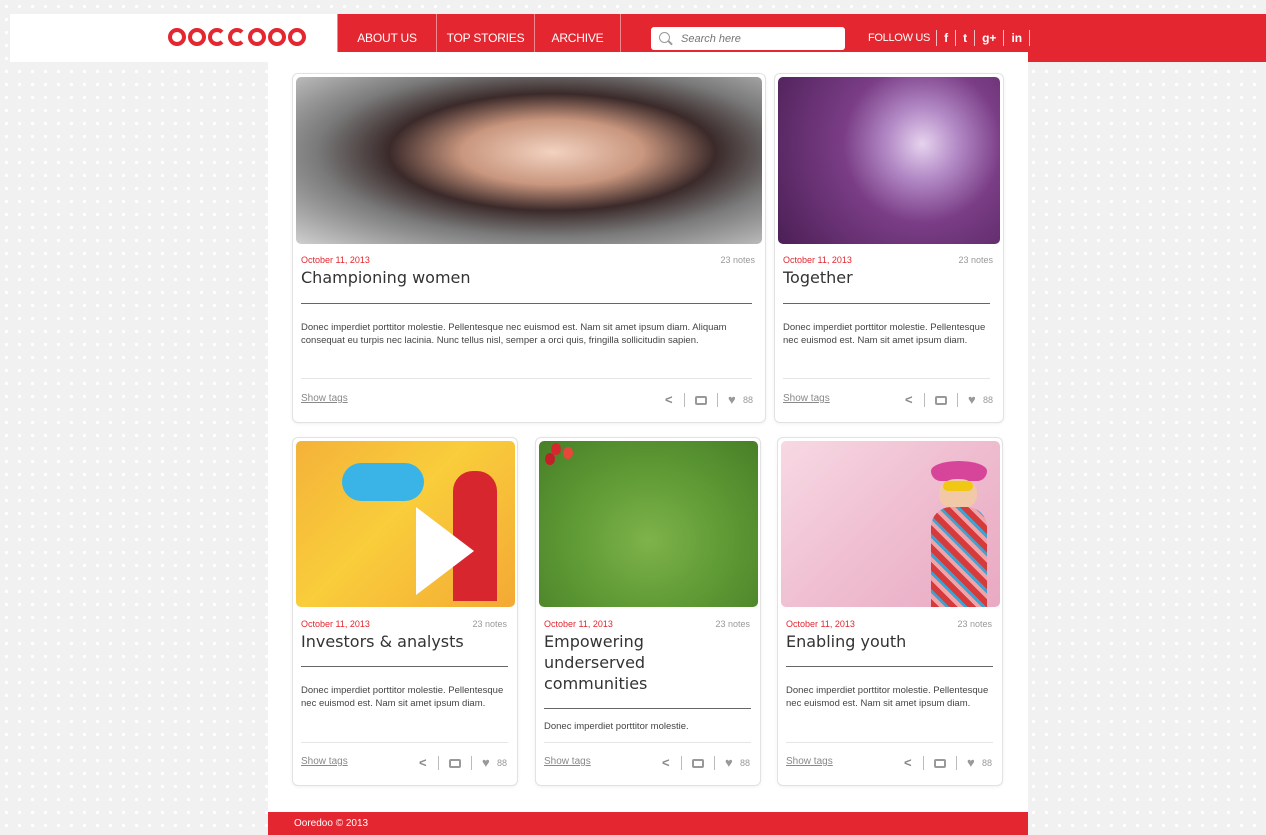 The height and width of the screenshot is (835, 1266). Describe the element at coordinates (888, 277) in the screenshot. I see `story-title: Together` at that location.